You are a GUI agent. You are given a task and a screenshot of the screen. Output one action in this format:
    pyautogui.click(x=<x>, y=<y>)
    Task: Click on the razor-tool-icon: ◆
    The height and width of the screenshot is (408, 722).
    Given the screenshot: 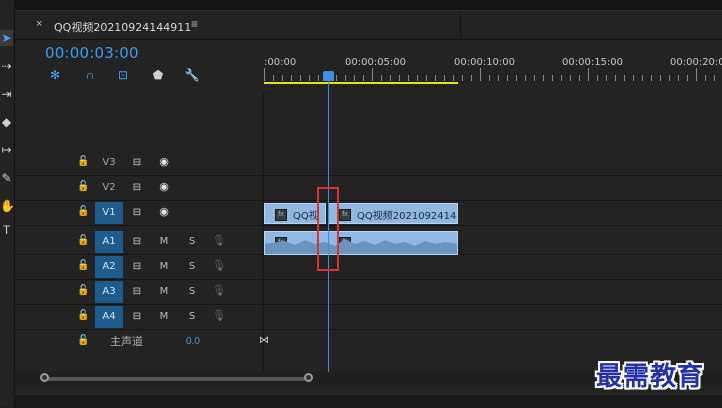 What is the action you would take?
    pyautogui.click(x=6, y=122)
    